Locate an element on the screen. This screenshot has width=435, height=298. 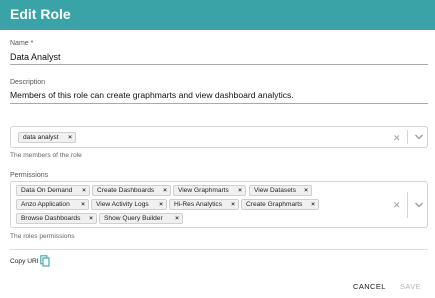
permission-chip: Anzo Application × is located at coordinates (52, 204).